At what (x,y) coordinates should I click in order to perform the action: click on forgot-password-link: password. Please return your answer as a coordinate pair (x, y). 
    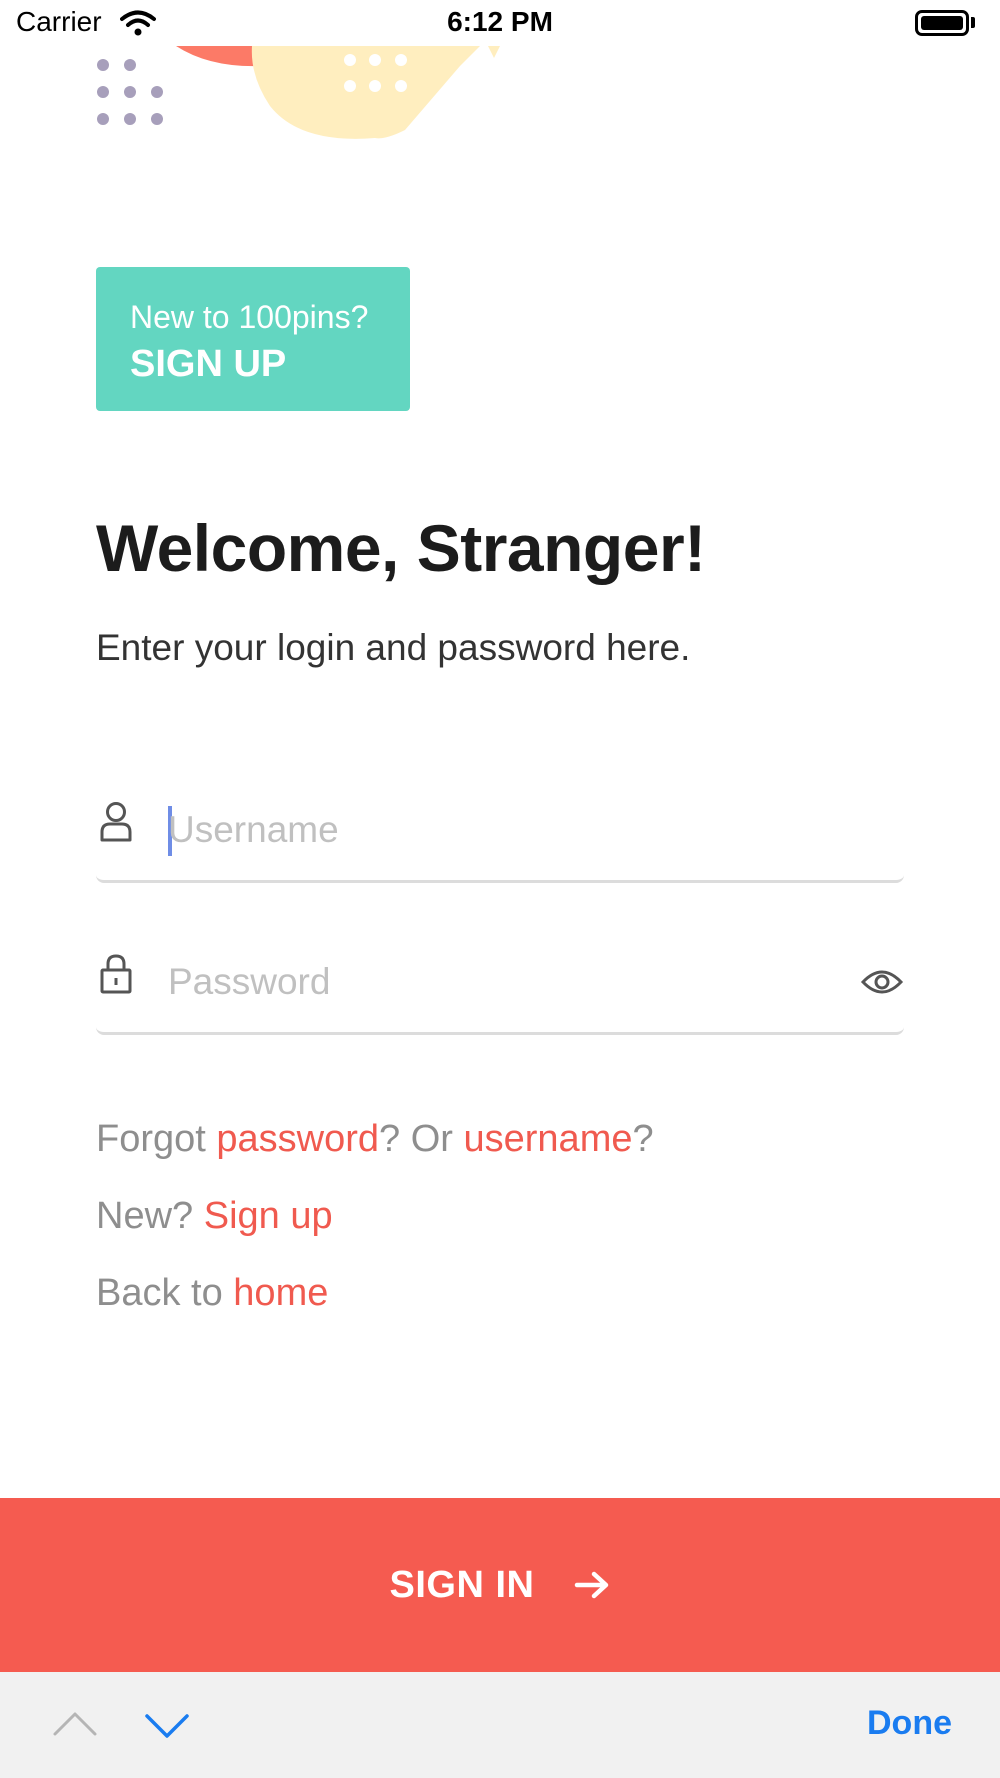
    Looking at the image, I should click on (297, 1139).